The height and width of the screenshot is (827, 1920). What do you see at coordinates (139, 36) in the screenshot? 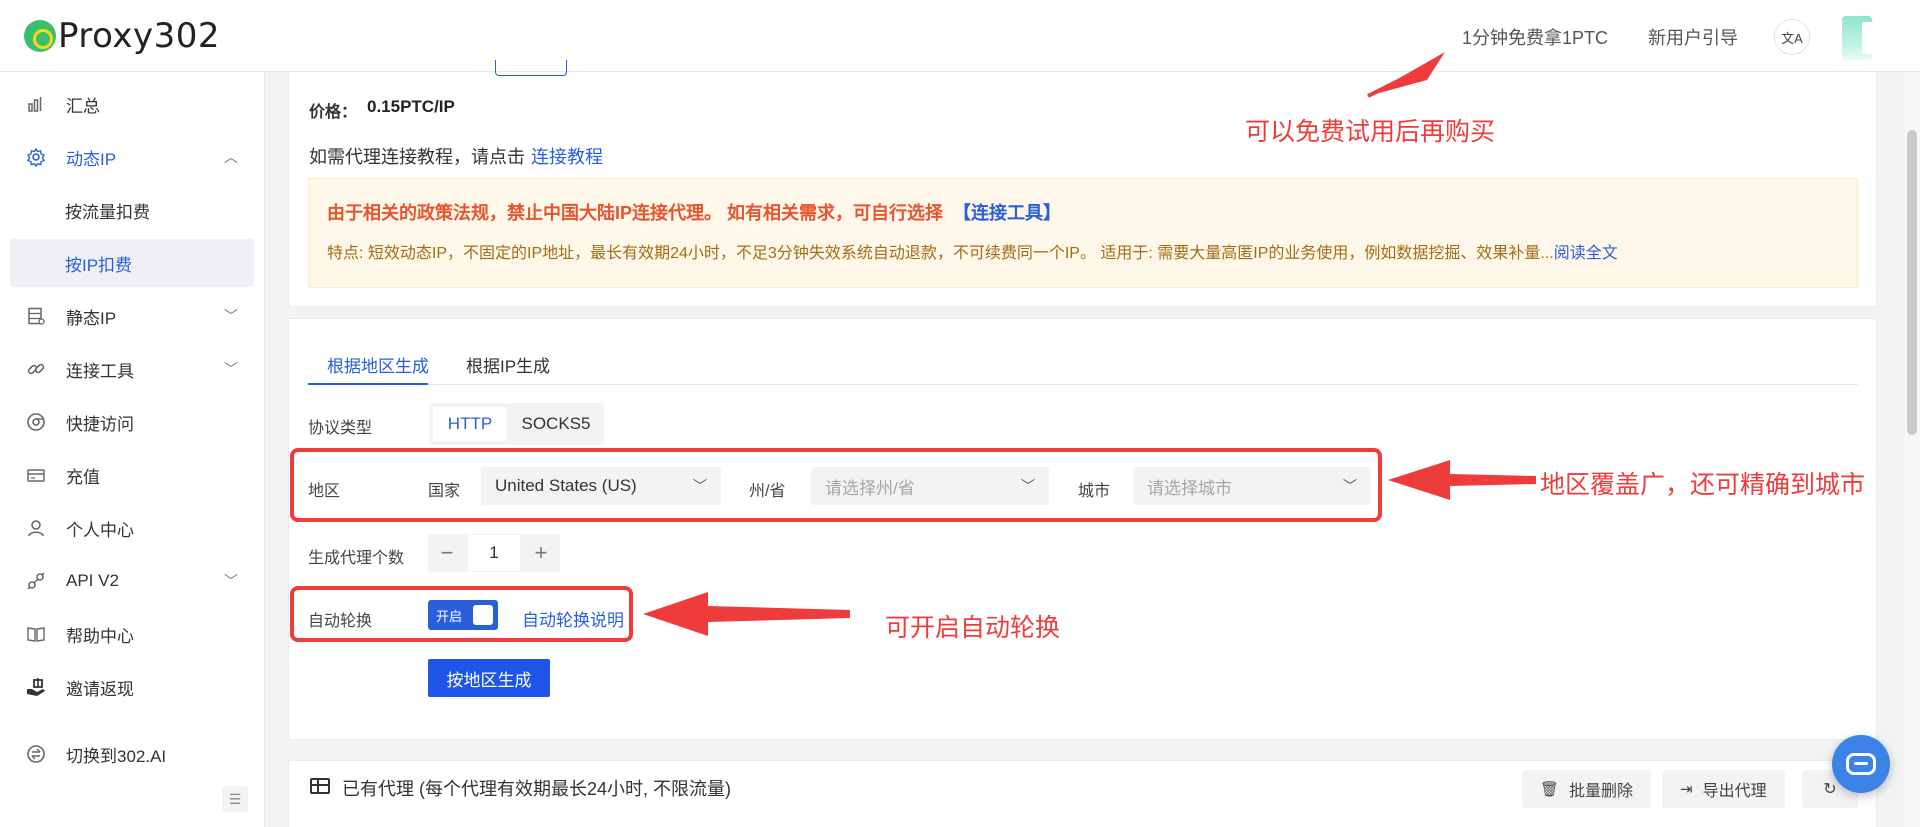
I see `logo-text: Proxy302` at bounding box center [139, 36].